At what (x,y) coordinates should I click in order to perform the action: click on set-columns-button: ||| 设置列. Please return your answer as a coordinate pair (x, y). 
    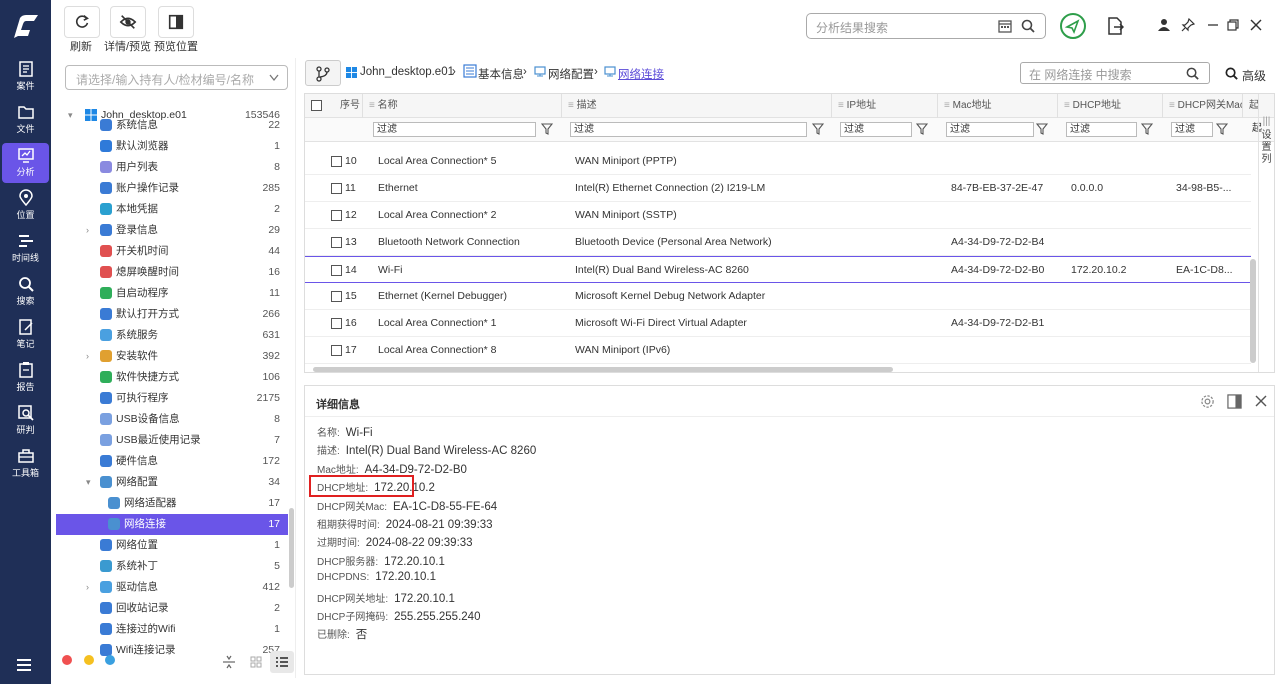
    Looking at the image, I should click on (1266, 233).